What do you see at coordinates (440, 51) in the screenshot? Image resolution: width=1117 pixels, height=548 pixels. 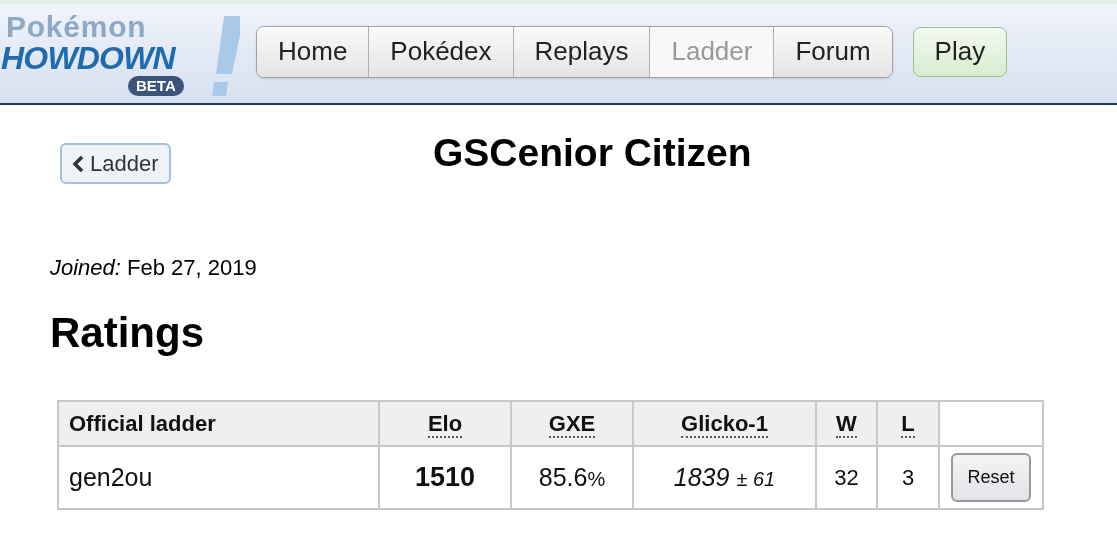 I see `nav-tab: Pokédex` at bounding box center [440, 51].